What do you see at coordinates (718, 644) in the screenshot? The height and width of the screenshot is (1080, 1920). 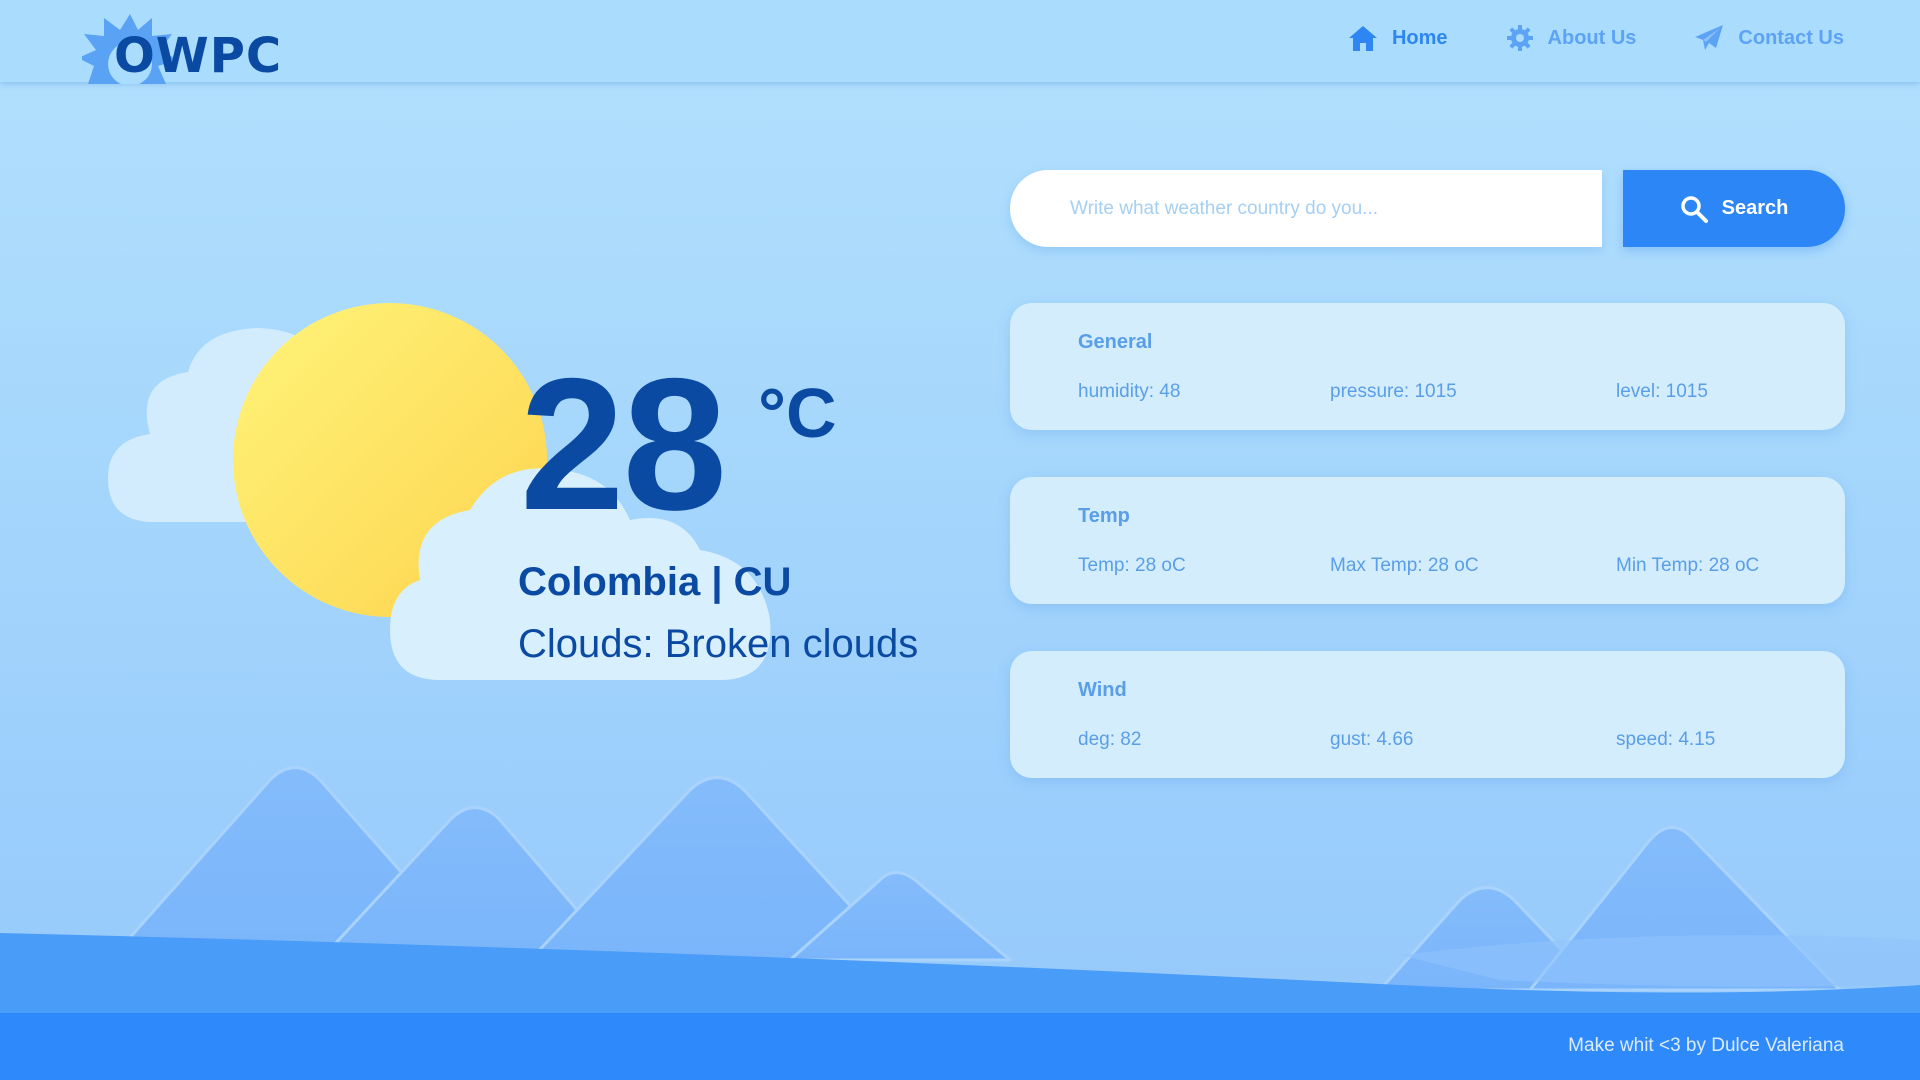 I see `weather-condition: Clouds: Broken clouds` at bounding box center [718, 644].